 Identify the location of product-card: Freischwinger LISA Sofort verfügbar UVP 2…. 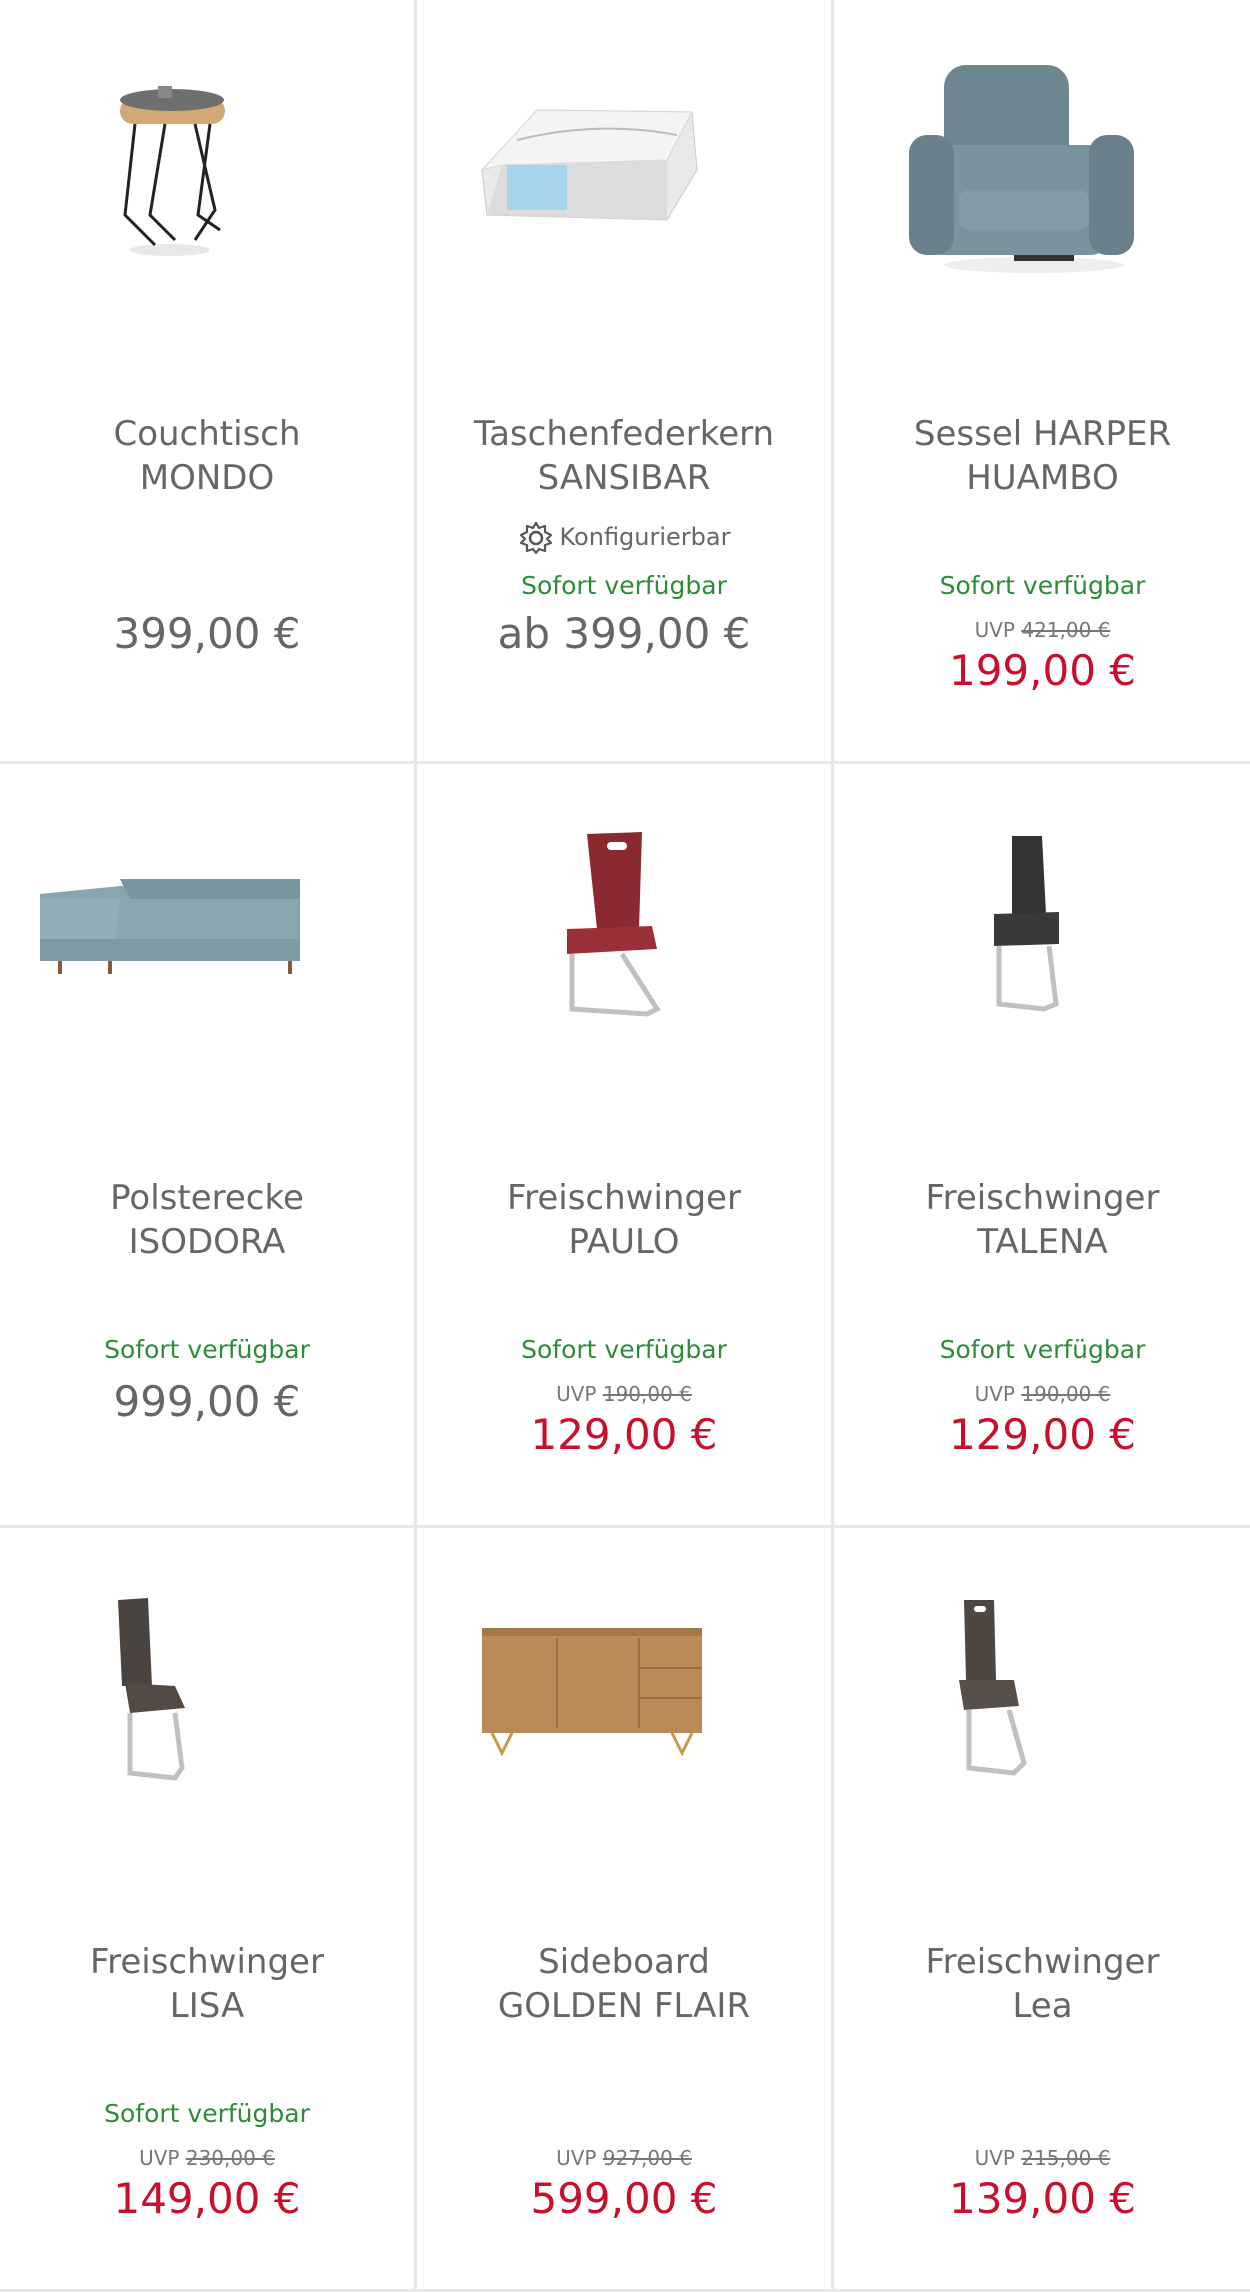
(208, 1910).